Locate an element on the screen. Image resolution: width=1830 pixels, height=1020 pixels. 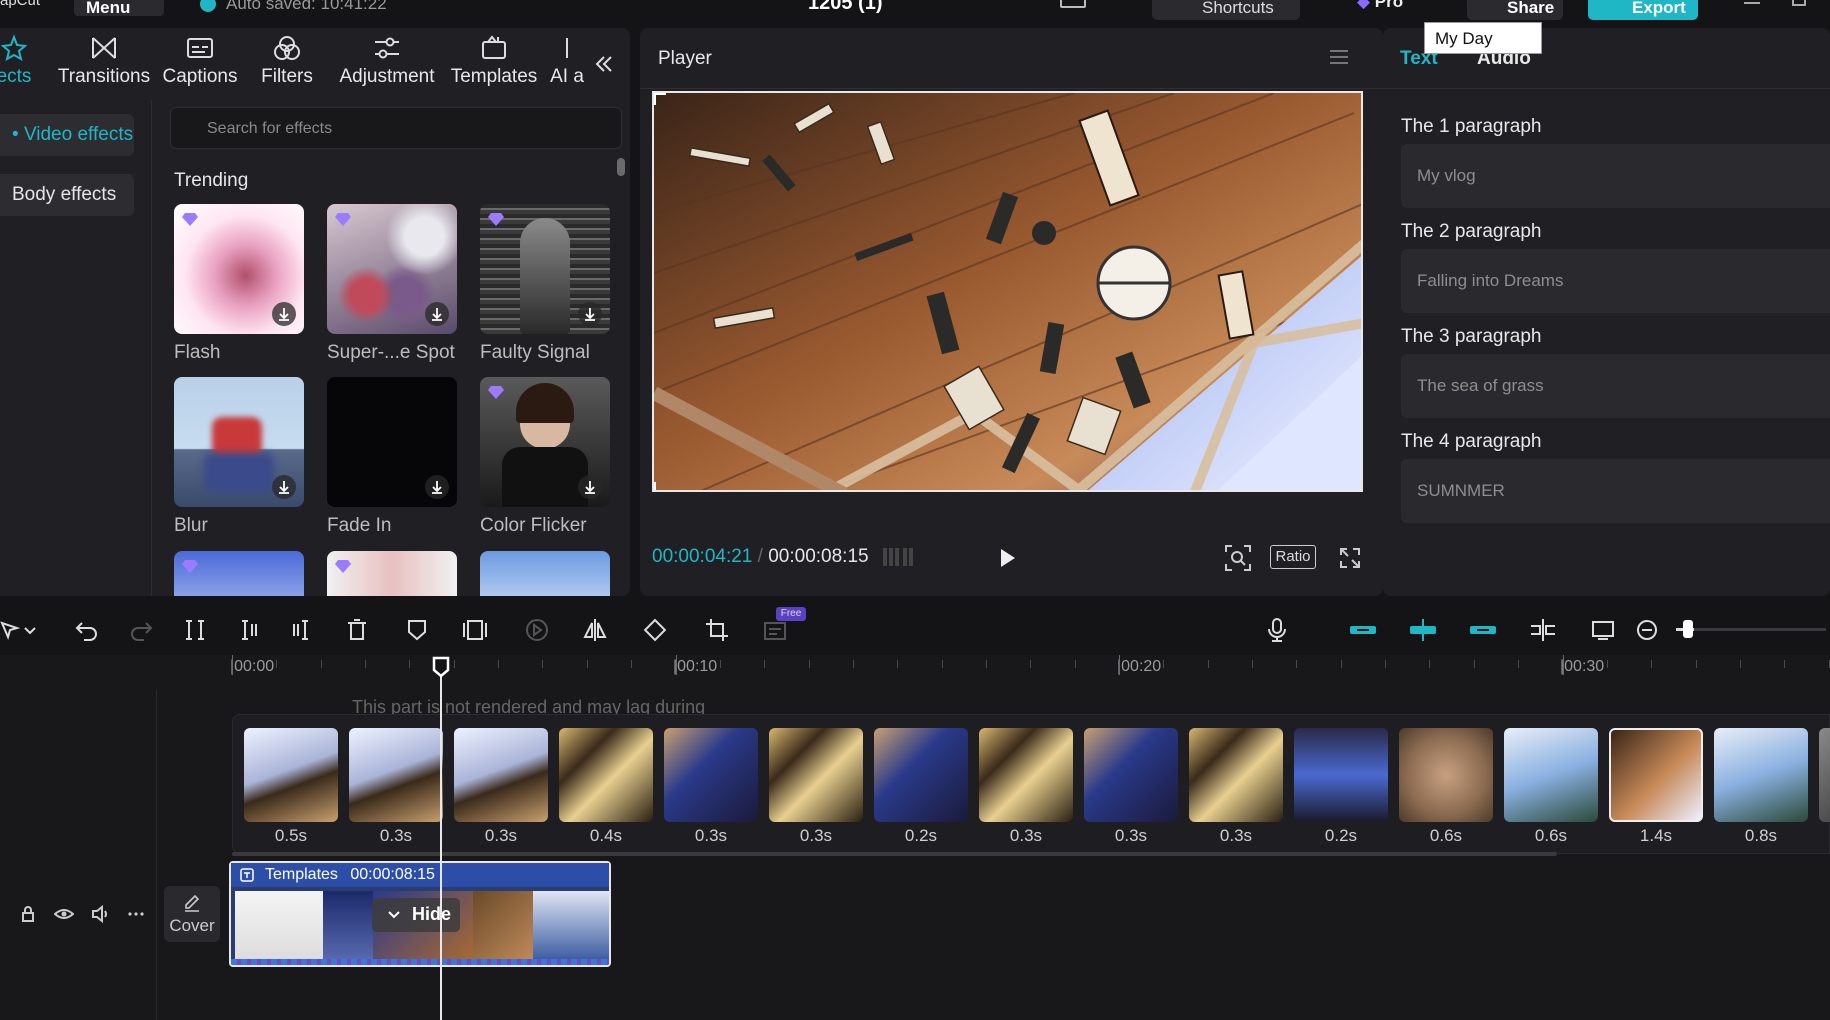
rotate-icon is located at coordinates (655, 630).